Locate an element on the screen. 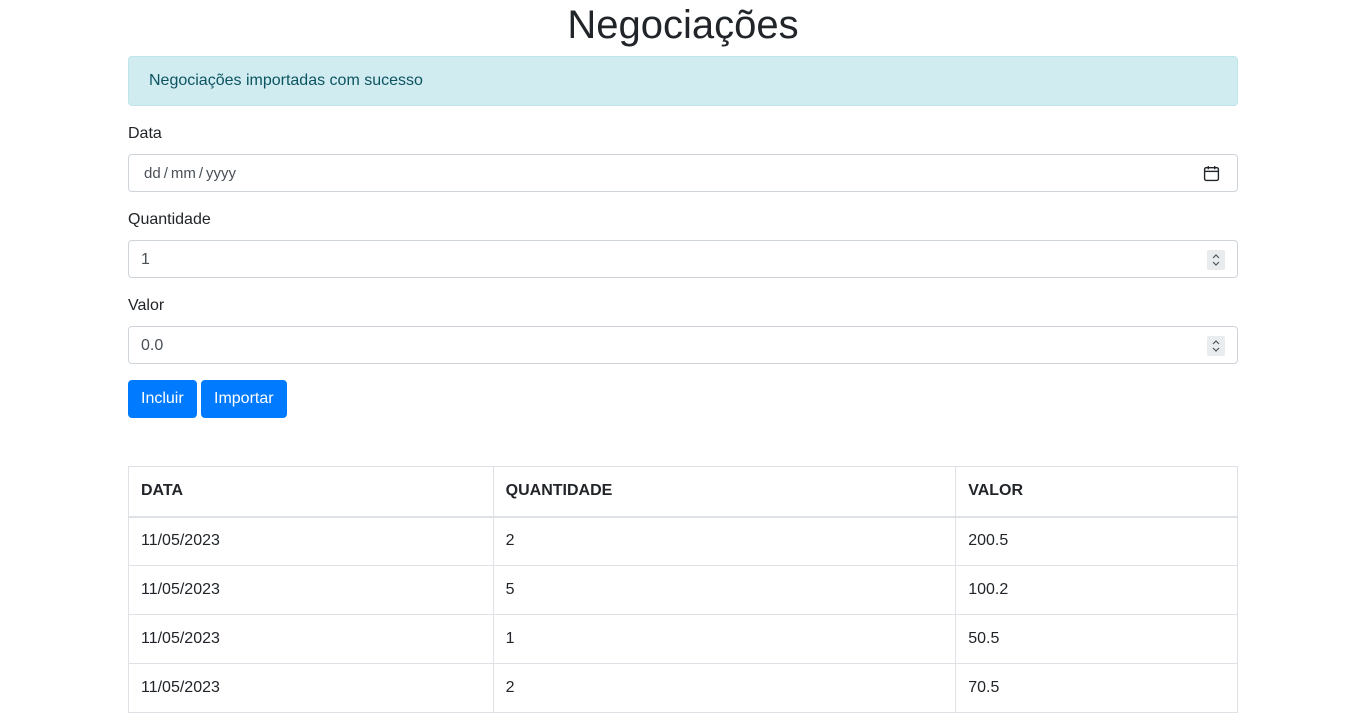 This screenshot has width=1366, height=728. table-row: 11/05/2023 2 70.5 is located at coordinates (683, 688).